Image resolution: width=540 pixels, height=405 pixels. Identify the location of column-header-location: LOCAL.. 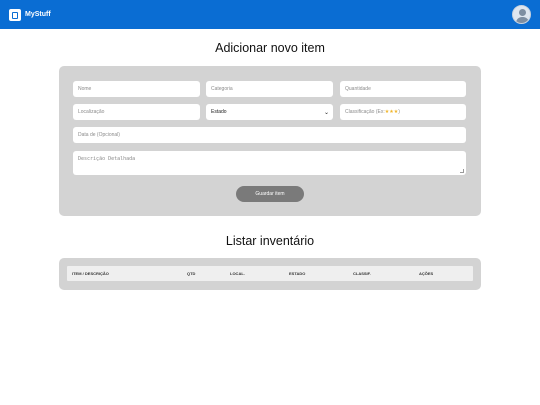
(237, 273).